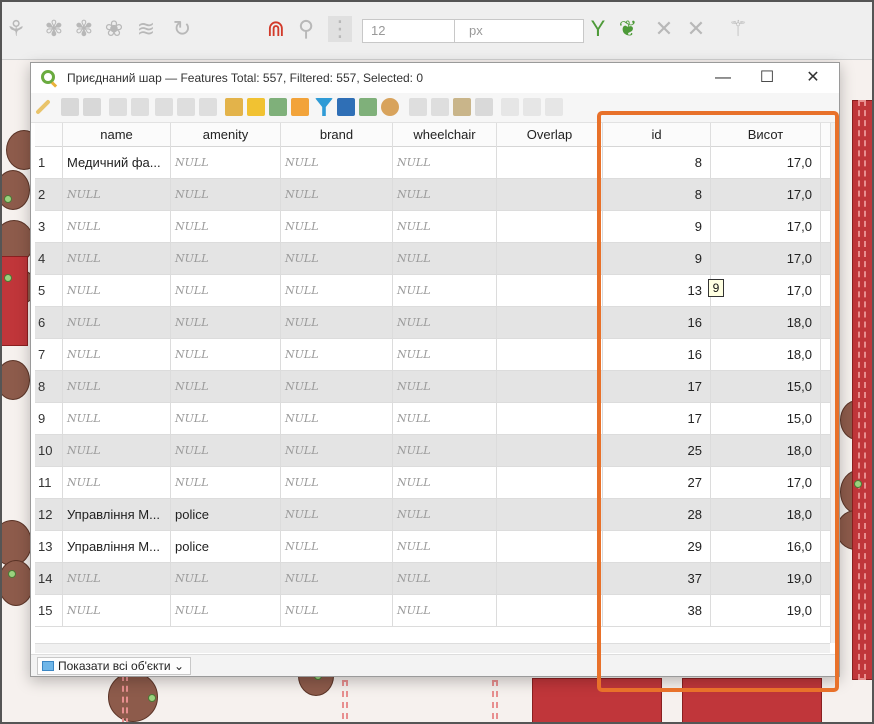  What do you see at coordinates (49, 291) in the screenshot?
I see `row-number: 5` at bounding box center [49, 291].